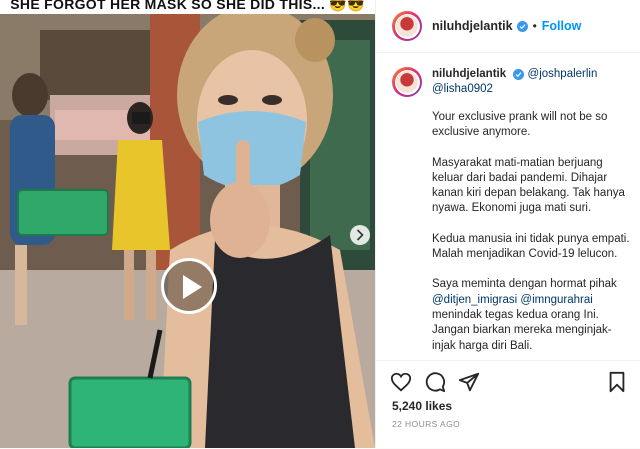  I want to click on likes-count: 5,240 likes, so click(422, 406).